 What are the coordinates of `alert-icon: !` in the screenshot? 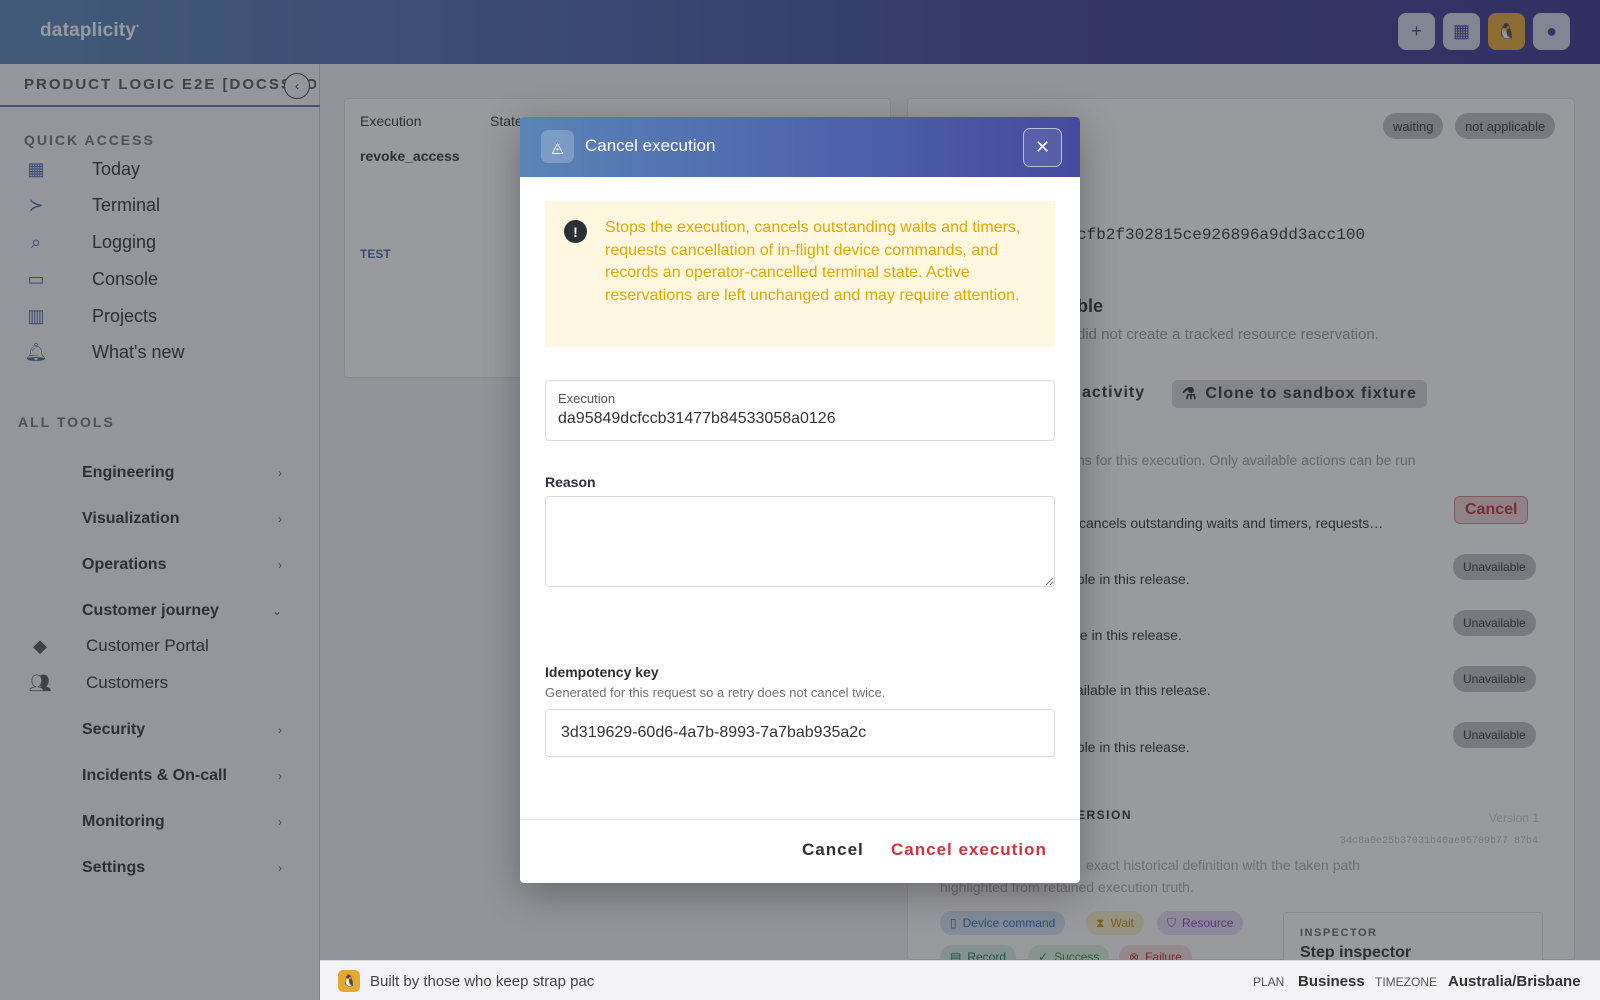 It's located at (575, 231).